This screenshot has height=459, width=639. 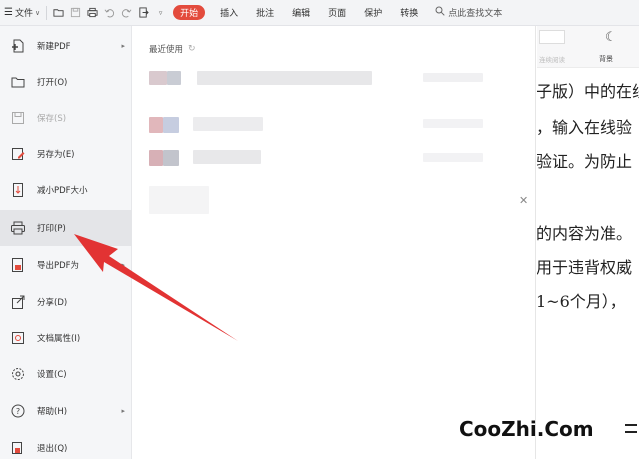 What do you see at coordinates (552, 37) in the screenshot?
I see `page-input` at bounding box center [552, 37].